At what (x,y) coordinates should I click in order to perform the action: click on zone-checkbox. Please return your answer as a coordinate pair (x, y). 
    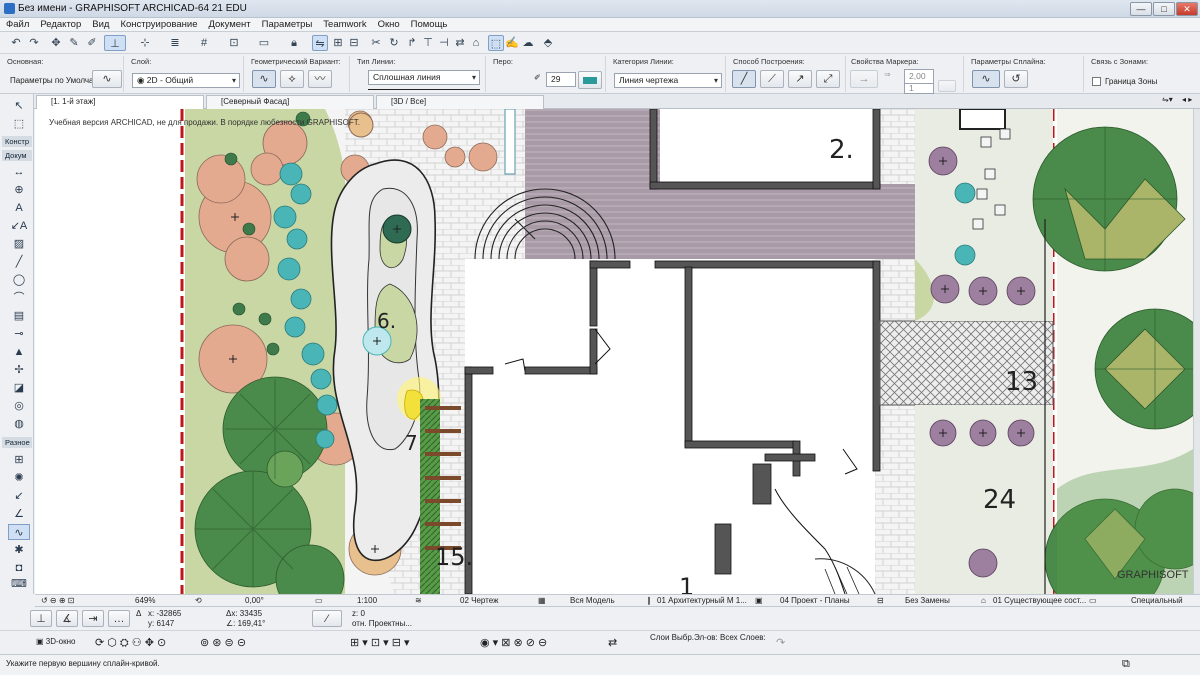
    Looking at the image, I should click on (1096, 81).